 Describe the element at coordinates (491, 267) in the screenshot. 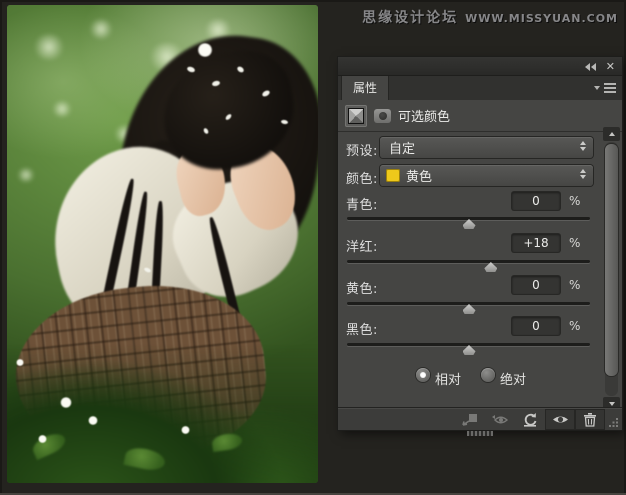

I see `magenta-slider-thumb` at that location.